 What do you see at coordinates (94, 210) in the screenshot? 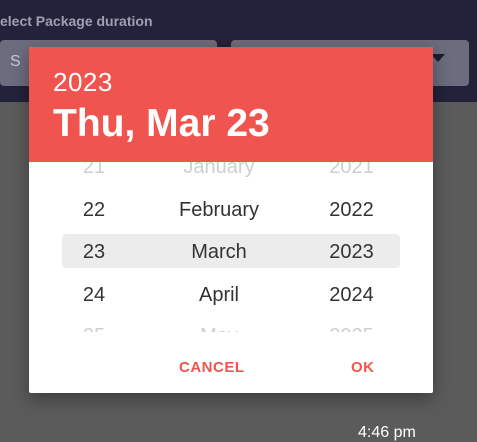
I see `day-option: 22` at bounding box center [94, 210].